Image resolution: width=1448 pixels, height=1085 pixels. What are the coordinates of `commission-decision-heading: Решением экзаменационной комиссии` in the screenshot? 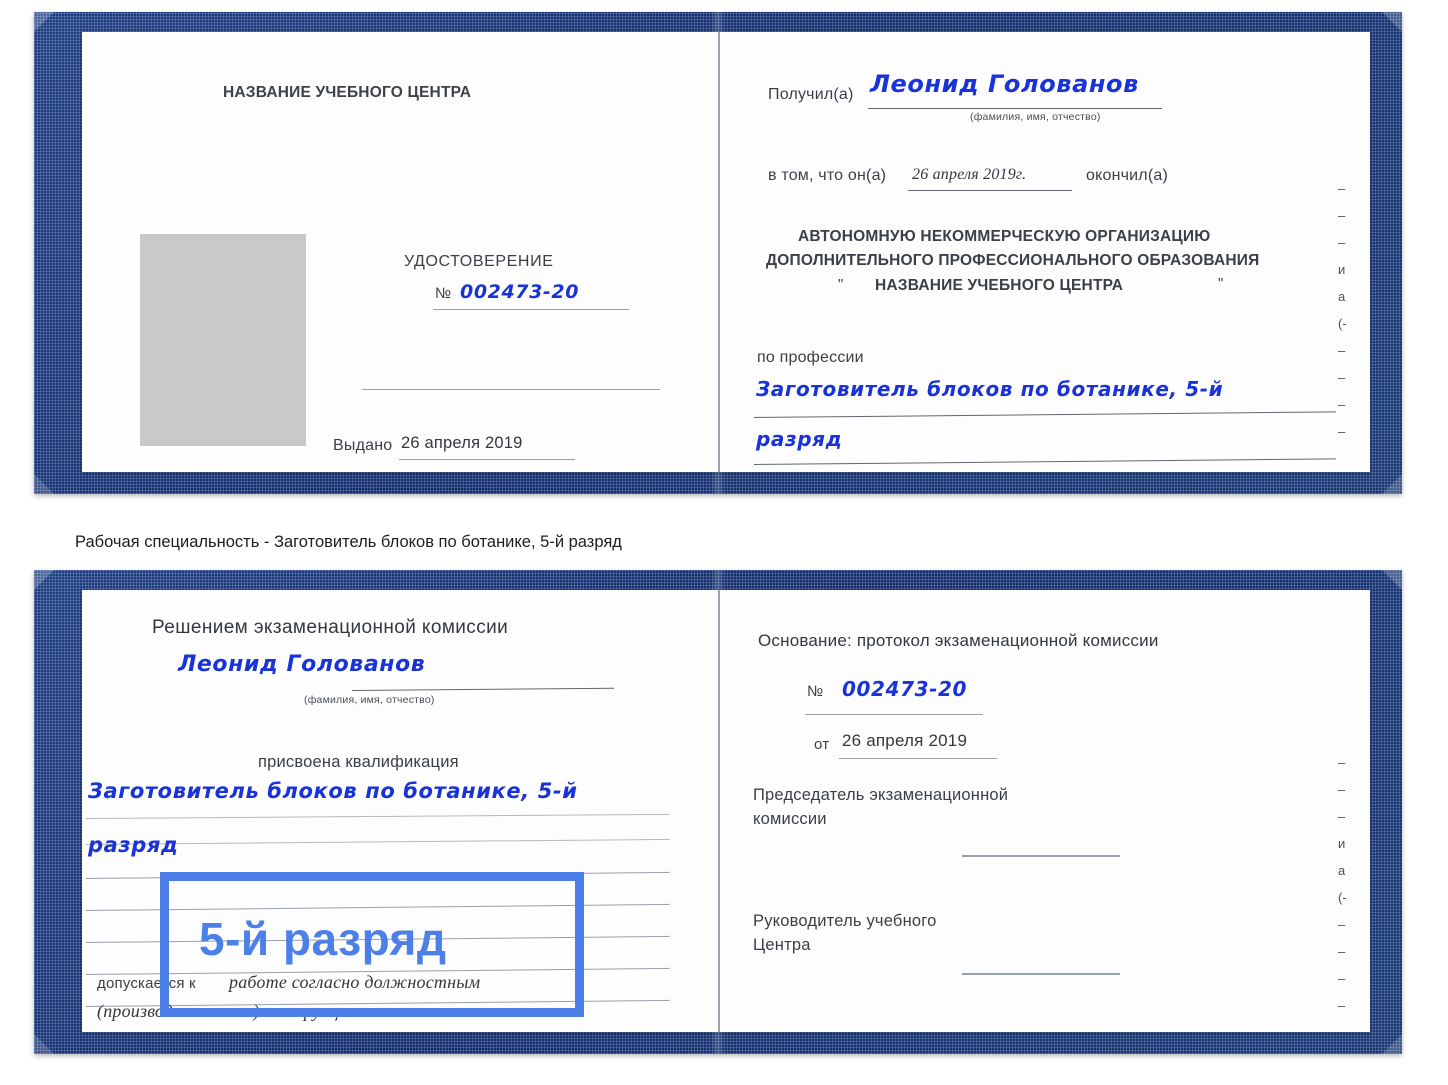 It's located at (330, 627).